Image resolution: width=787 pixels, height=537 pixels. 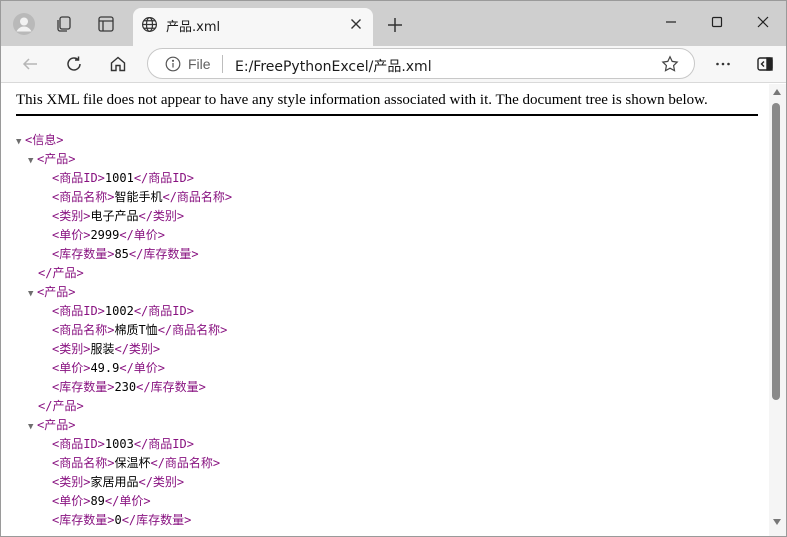 What do you see at coordinates (125, 387) in the screenshot?
I see `xml-text-value: 230` at bounding box center [125, 387].